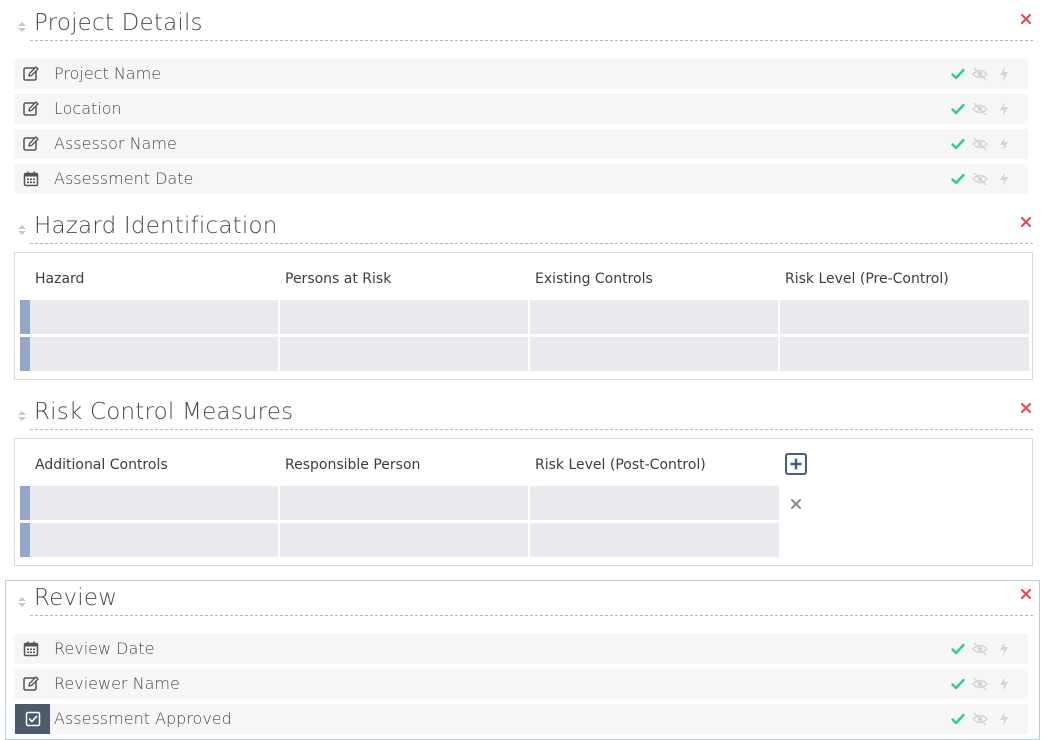 This screenshot has height=740, width=1050. Describe the element at coordinates (523, 20) in the screenshot. I see `section-header: Project Details` at that location.